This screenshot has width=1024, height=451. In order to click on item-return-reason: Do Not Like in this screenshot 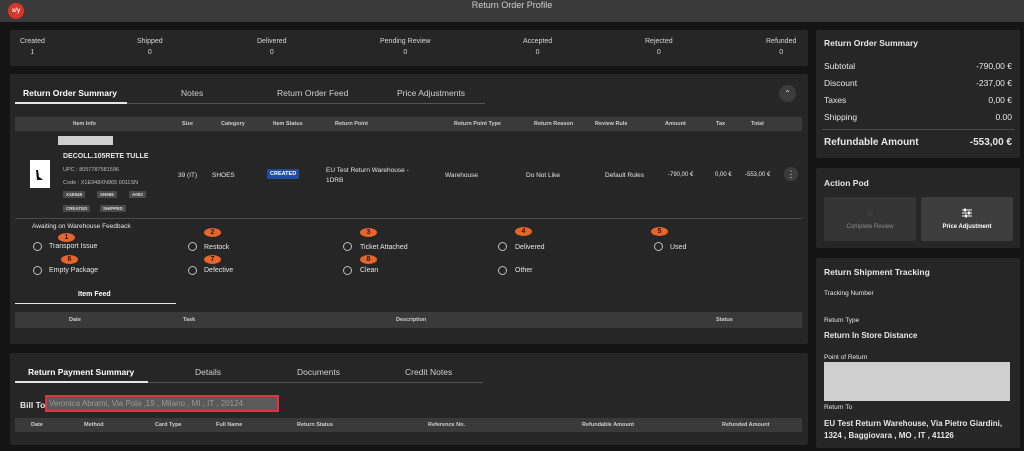, I will do `click(543, 175)`.